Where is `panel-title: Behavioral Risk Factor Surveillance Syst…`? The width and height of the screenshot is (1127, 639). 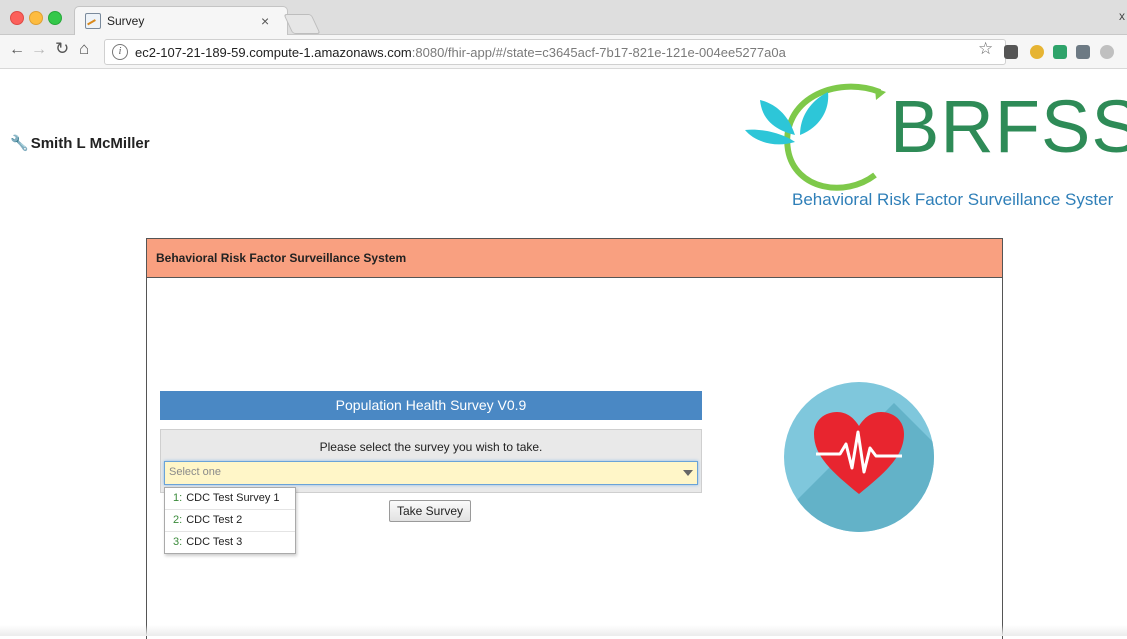 panel-title: Behavioral Risk Factor Surveillance Syst… is located at coordinates (281, 258).